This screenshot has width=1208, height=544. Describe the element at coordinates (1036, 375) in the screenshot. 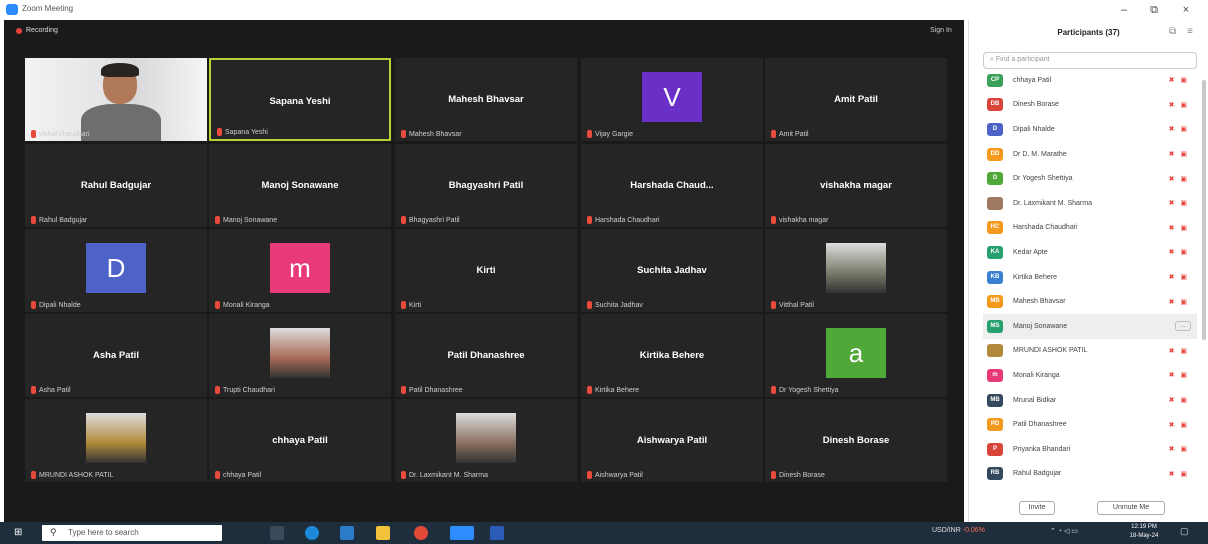

I see `participant-name: Monali Kiranga` at that location.